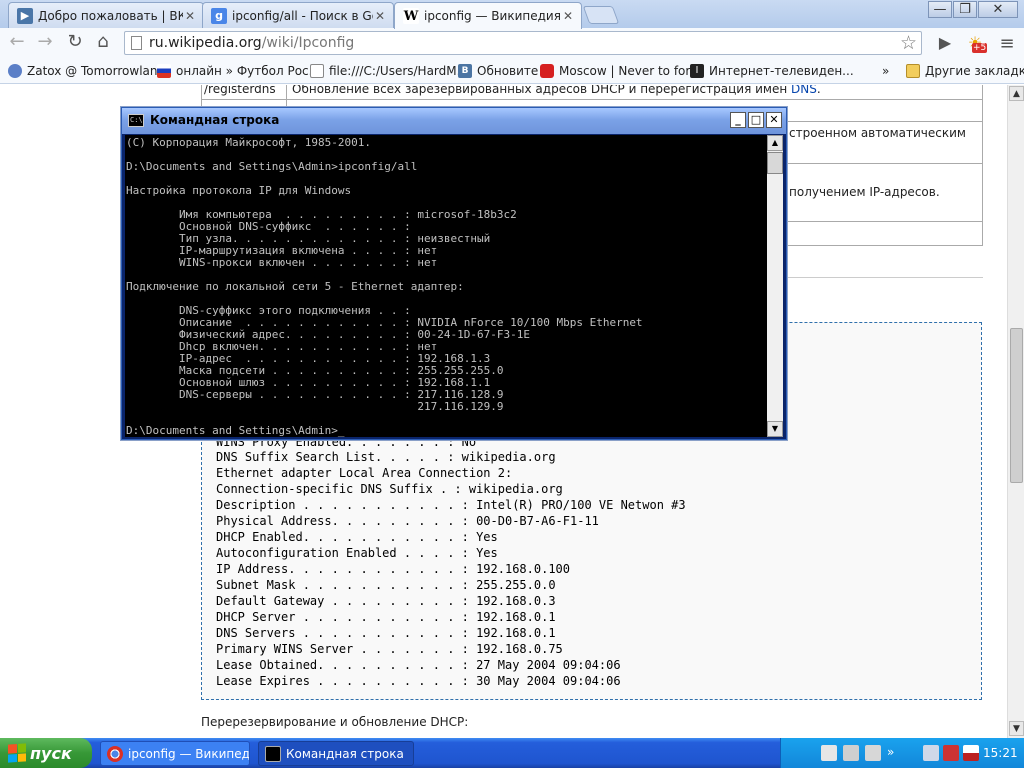 The height and width of the screenshot is (768, 1024). What do you see at coordinates (317, 71) in the screenshot?
I see `file-icon` at bounding box center [317, 71].